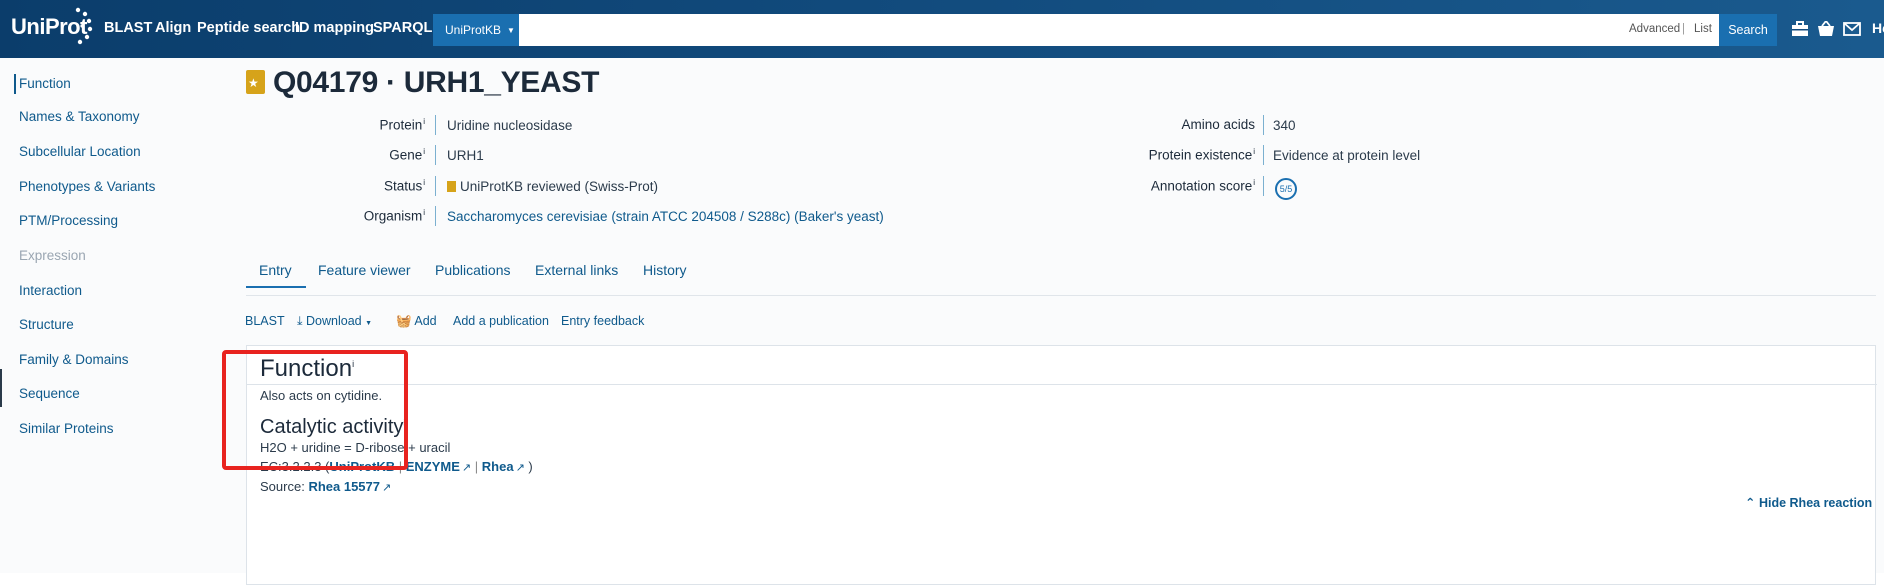 The width and height of the screenshot is (1884, 585). Describe the element at coordinates (275, 270) in the screenshot. I see `tab-entry: Entry` at that location.